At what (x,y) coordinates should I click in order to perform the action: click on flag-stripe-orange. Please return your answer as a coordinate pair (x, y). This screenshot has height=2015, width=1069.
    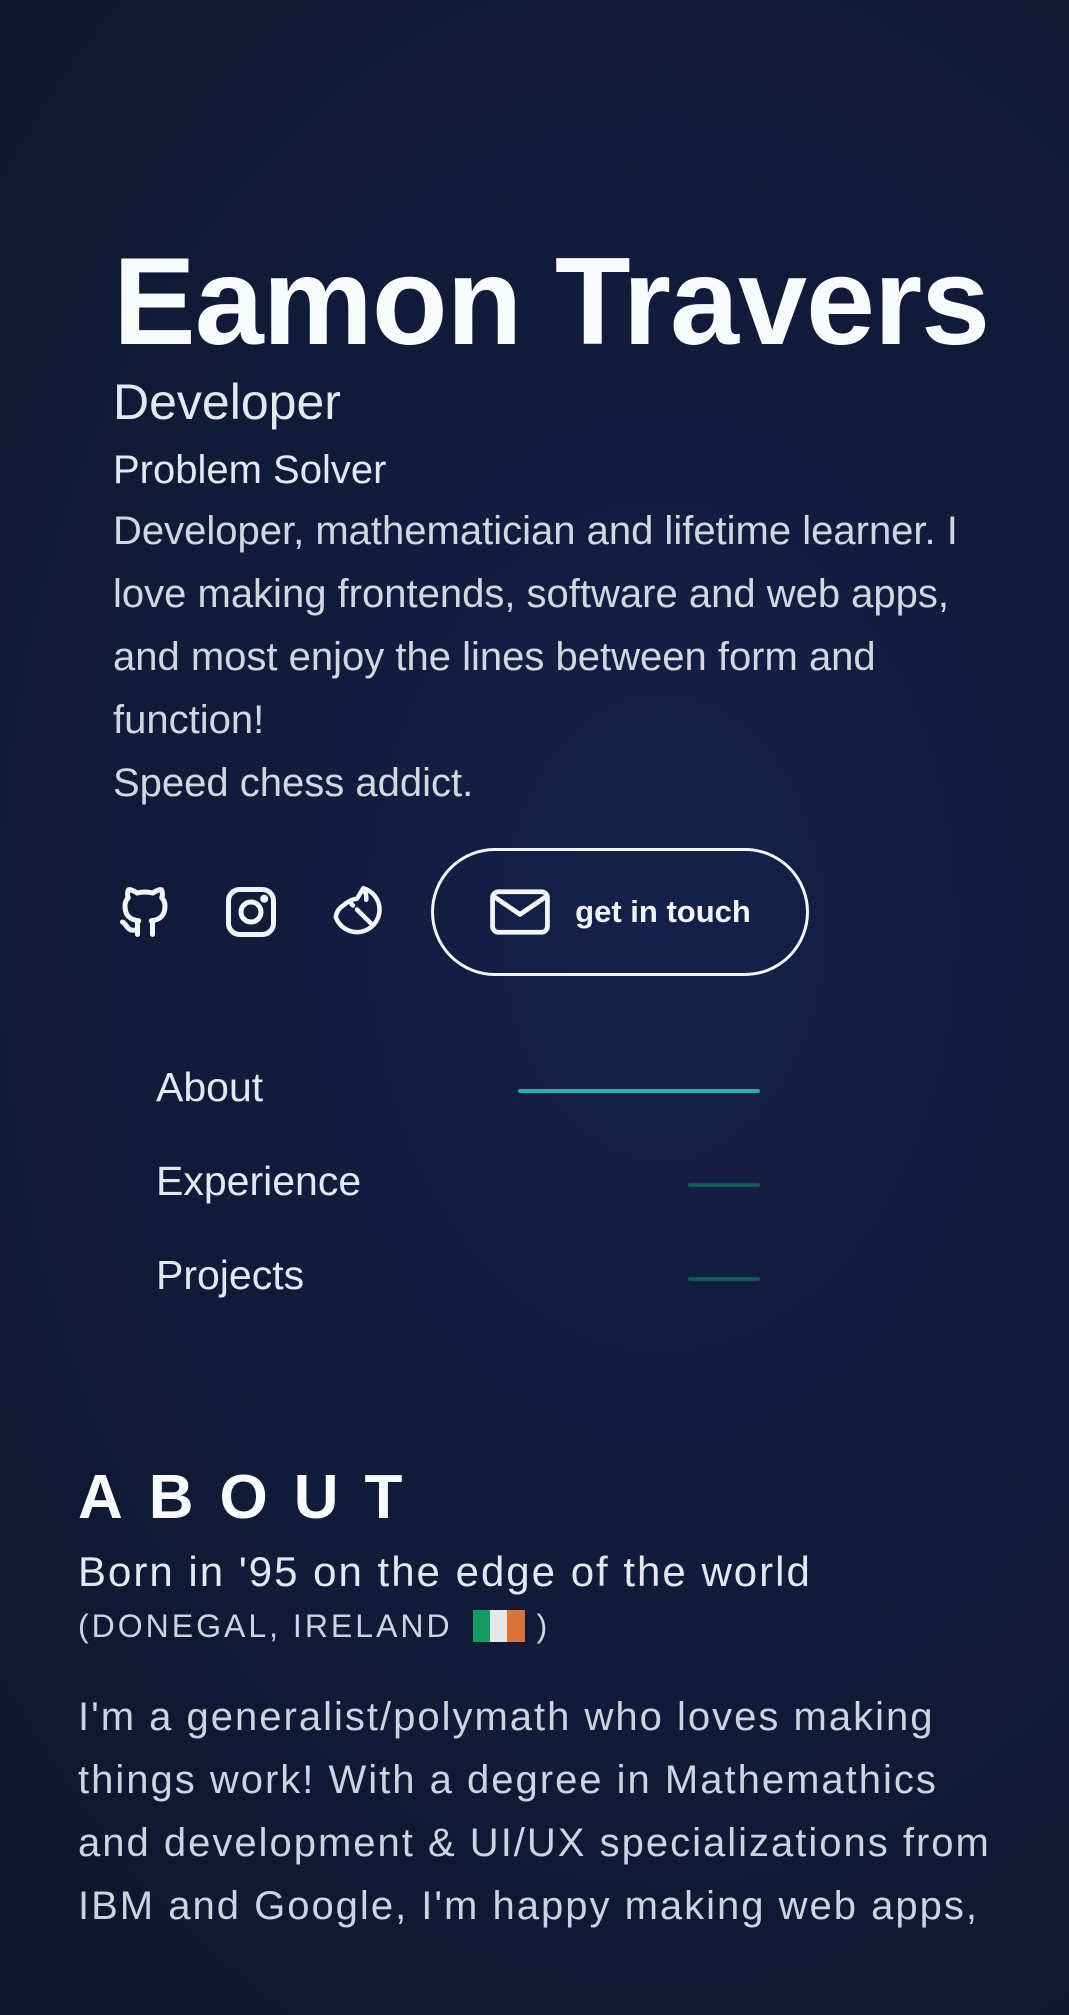
    Looking at the image, I should click on (516, 1626).